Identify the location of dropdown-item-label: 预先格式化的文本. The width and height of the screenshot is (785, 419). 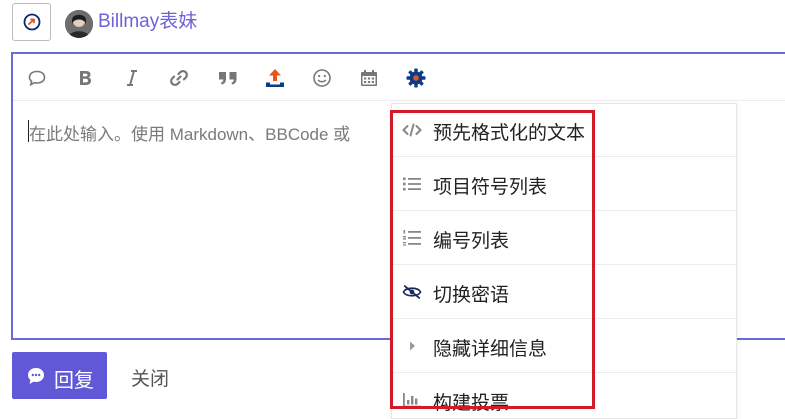
(509, 133).